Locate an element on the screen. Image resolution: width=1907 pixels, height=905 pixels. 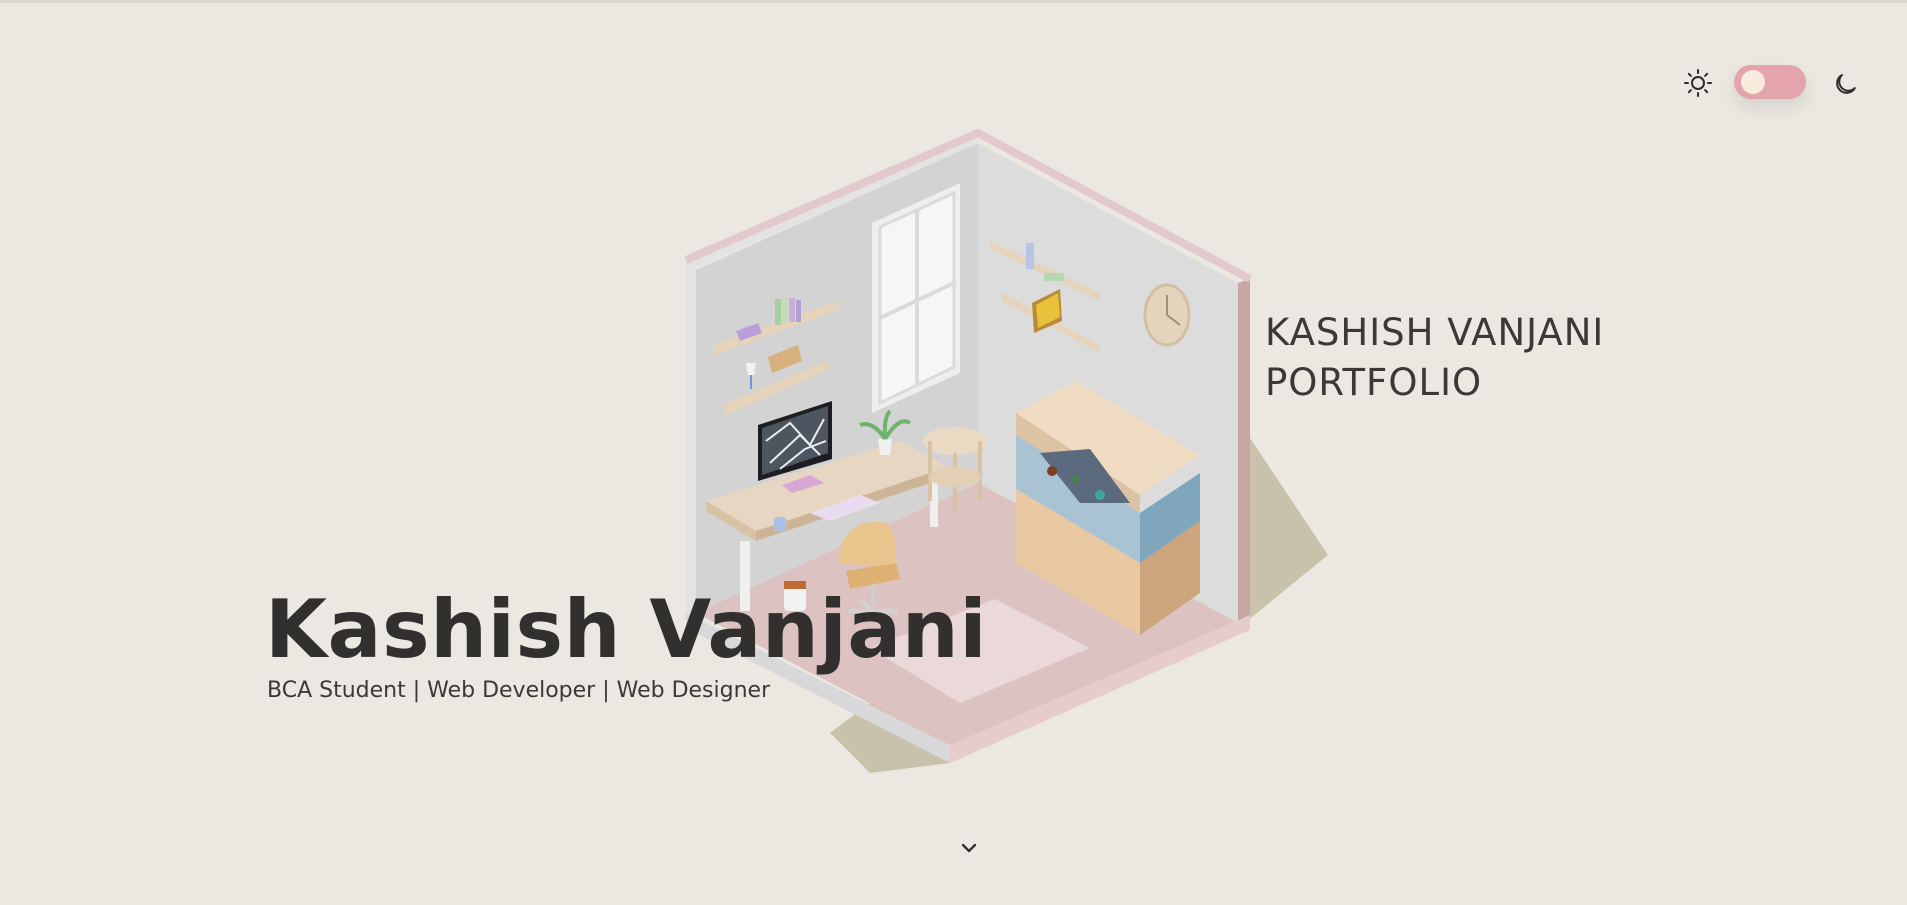
hero-name: Kashish Vanjani is located at coordinates (626, 629).